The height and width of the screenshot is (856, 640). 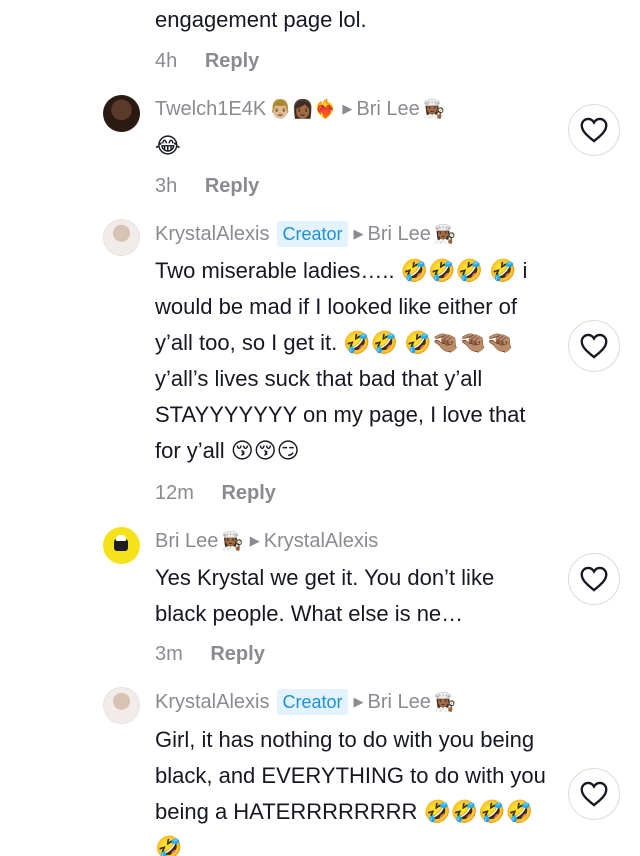 What do you see at coordinates (166, 186) in the screenshot?
I see `comment-time: 3h` at bounding box center [166, 186].